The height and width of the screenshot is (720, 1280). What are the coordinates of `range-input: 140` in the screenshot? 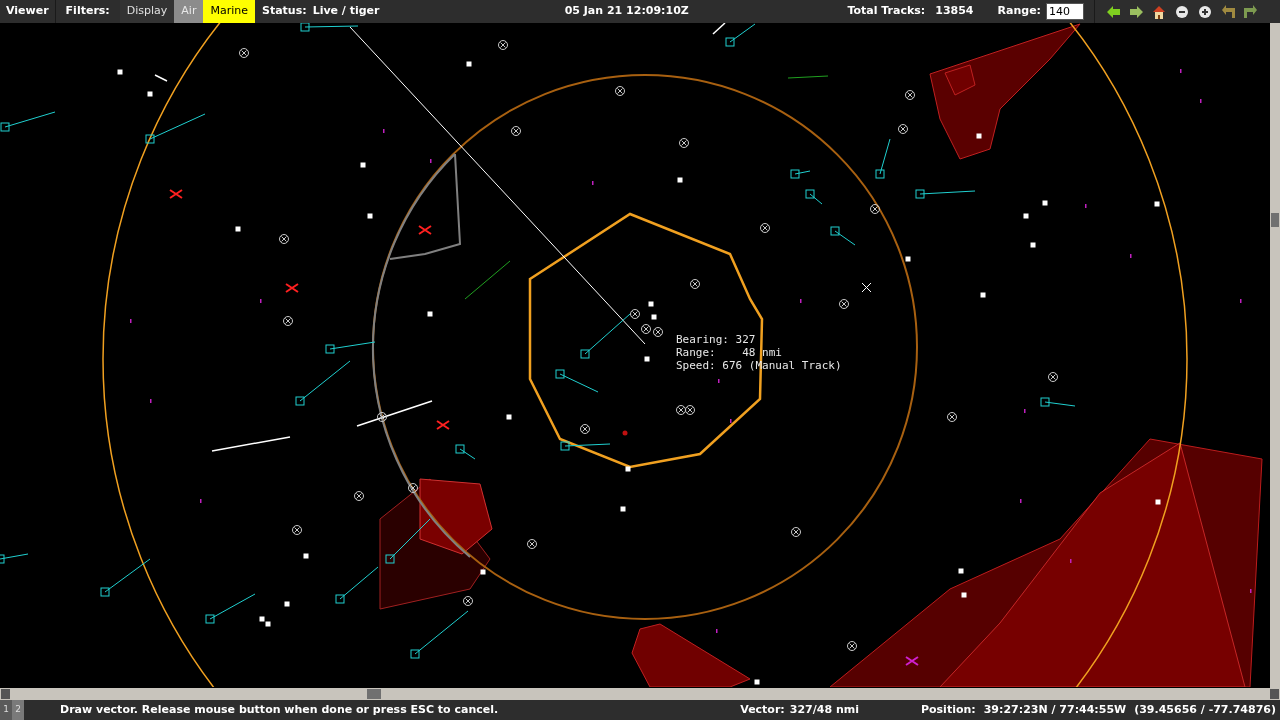 It's located at (1065, 11).